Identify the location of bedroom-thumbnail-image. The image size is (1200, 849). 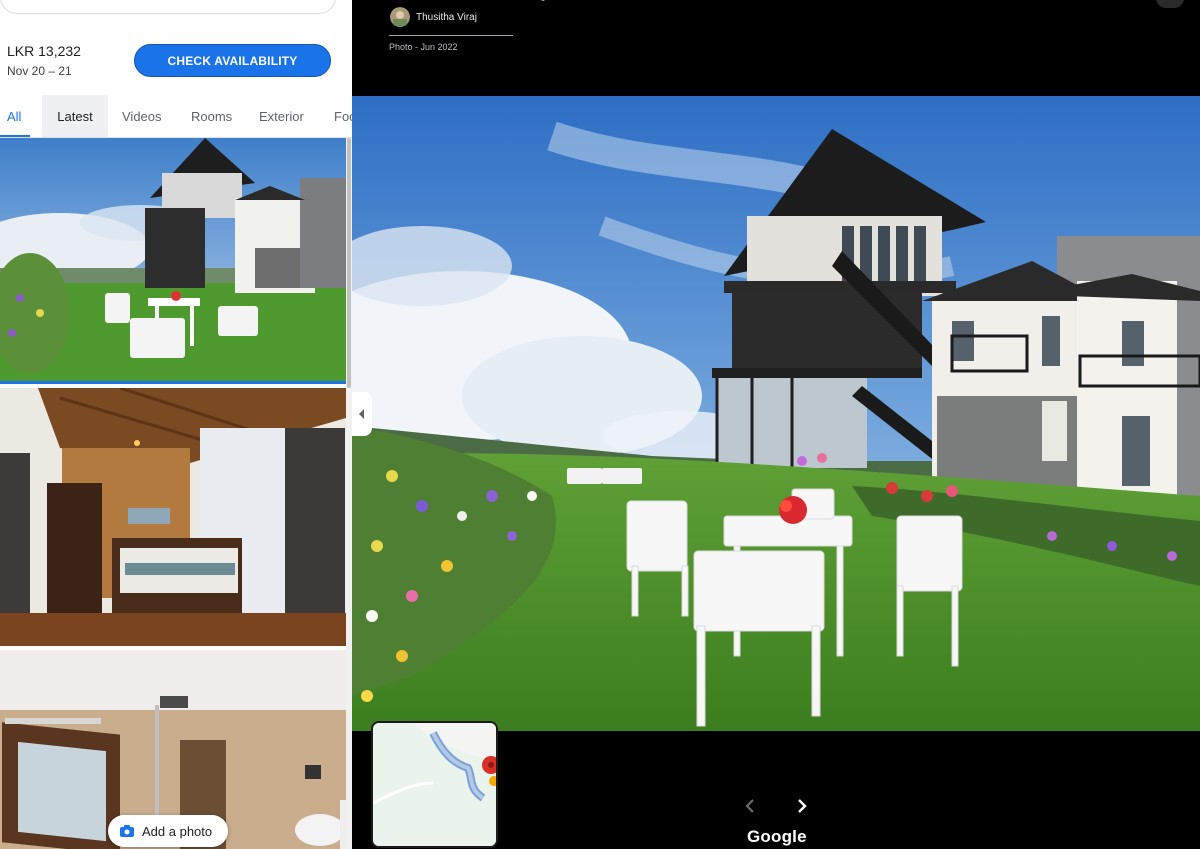
(173, 517).